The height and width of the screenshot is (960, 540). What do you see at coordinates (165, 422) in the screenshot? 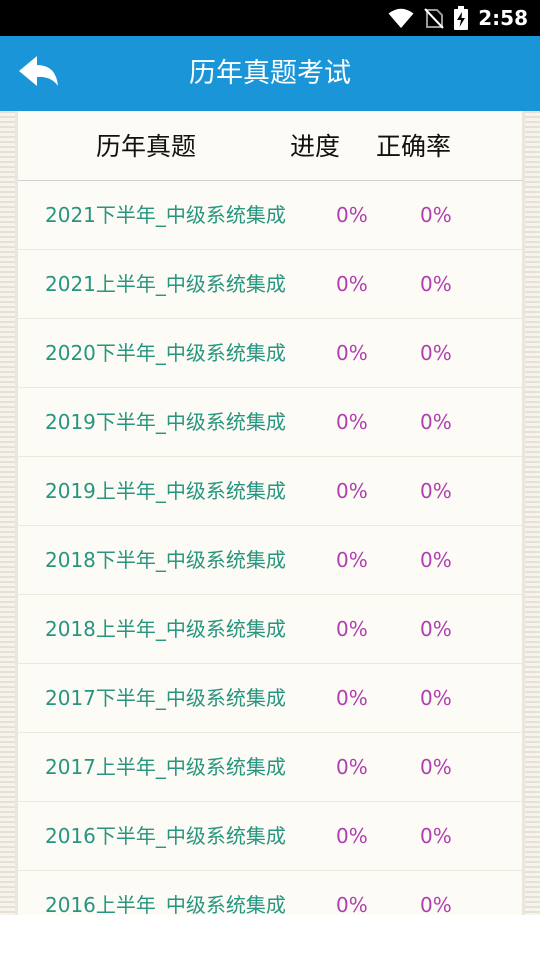
I see `exam-name: 2019下半年_中级系统集成` at bounding box center [165, 422].